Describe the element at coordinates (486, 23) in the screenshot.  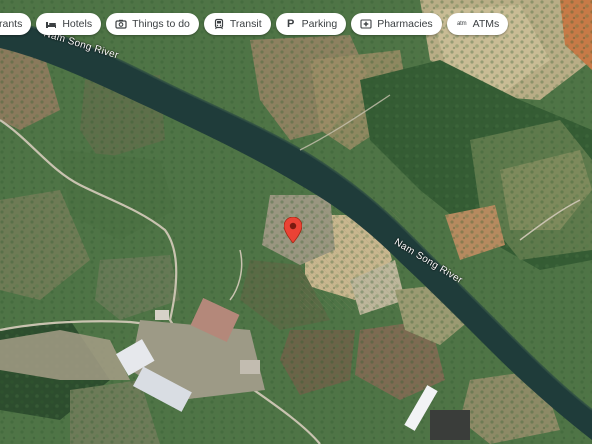
I see `chip-label: ATMs` at that location.